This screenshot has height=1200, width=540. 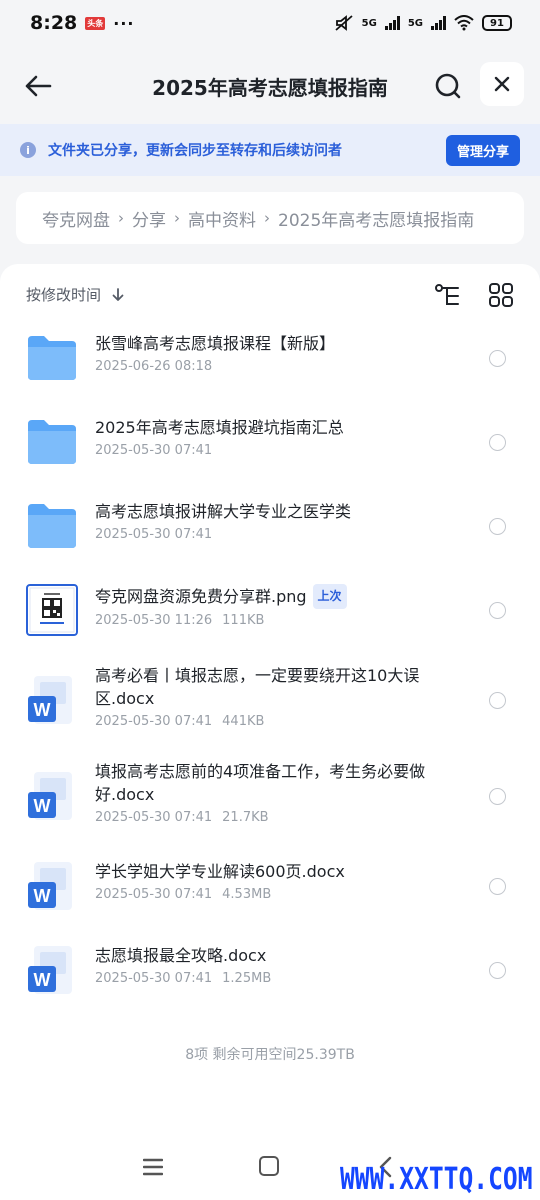 What do you see at coordinates (215, 343) in the screenshot?
I see `file-name: 张雪峰高考志愿填报课程【新版】` at bounding box center [215, 343].